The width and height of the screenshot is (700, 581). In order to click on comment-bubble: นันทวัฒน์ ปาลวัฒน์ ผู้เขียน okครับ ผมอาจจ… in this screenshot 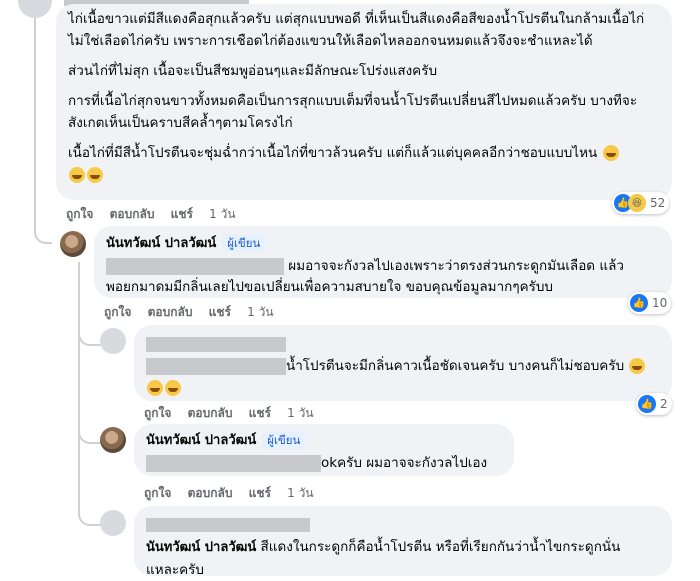, I will do `click(324, 450)`.